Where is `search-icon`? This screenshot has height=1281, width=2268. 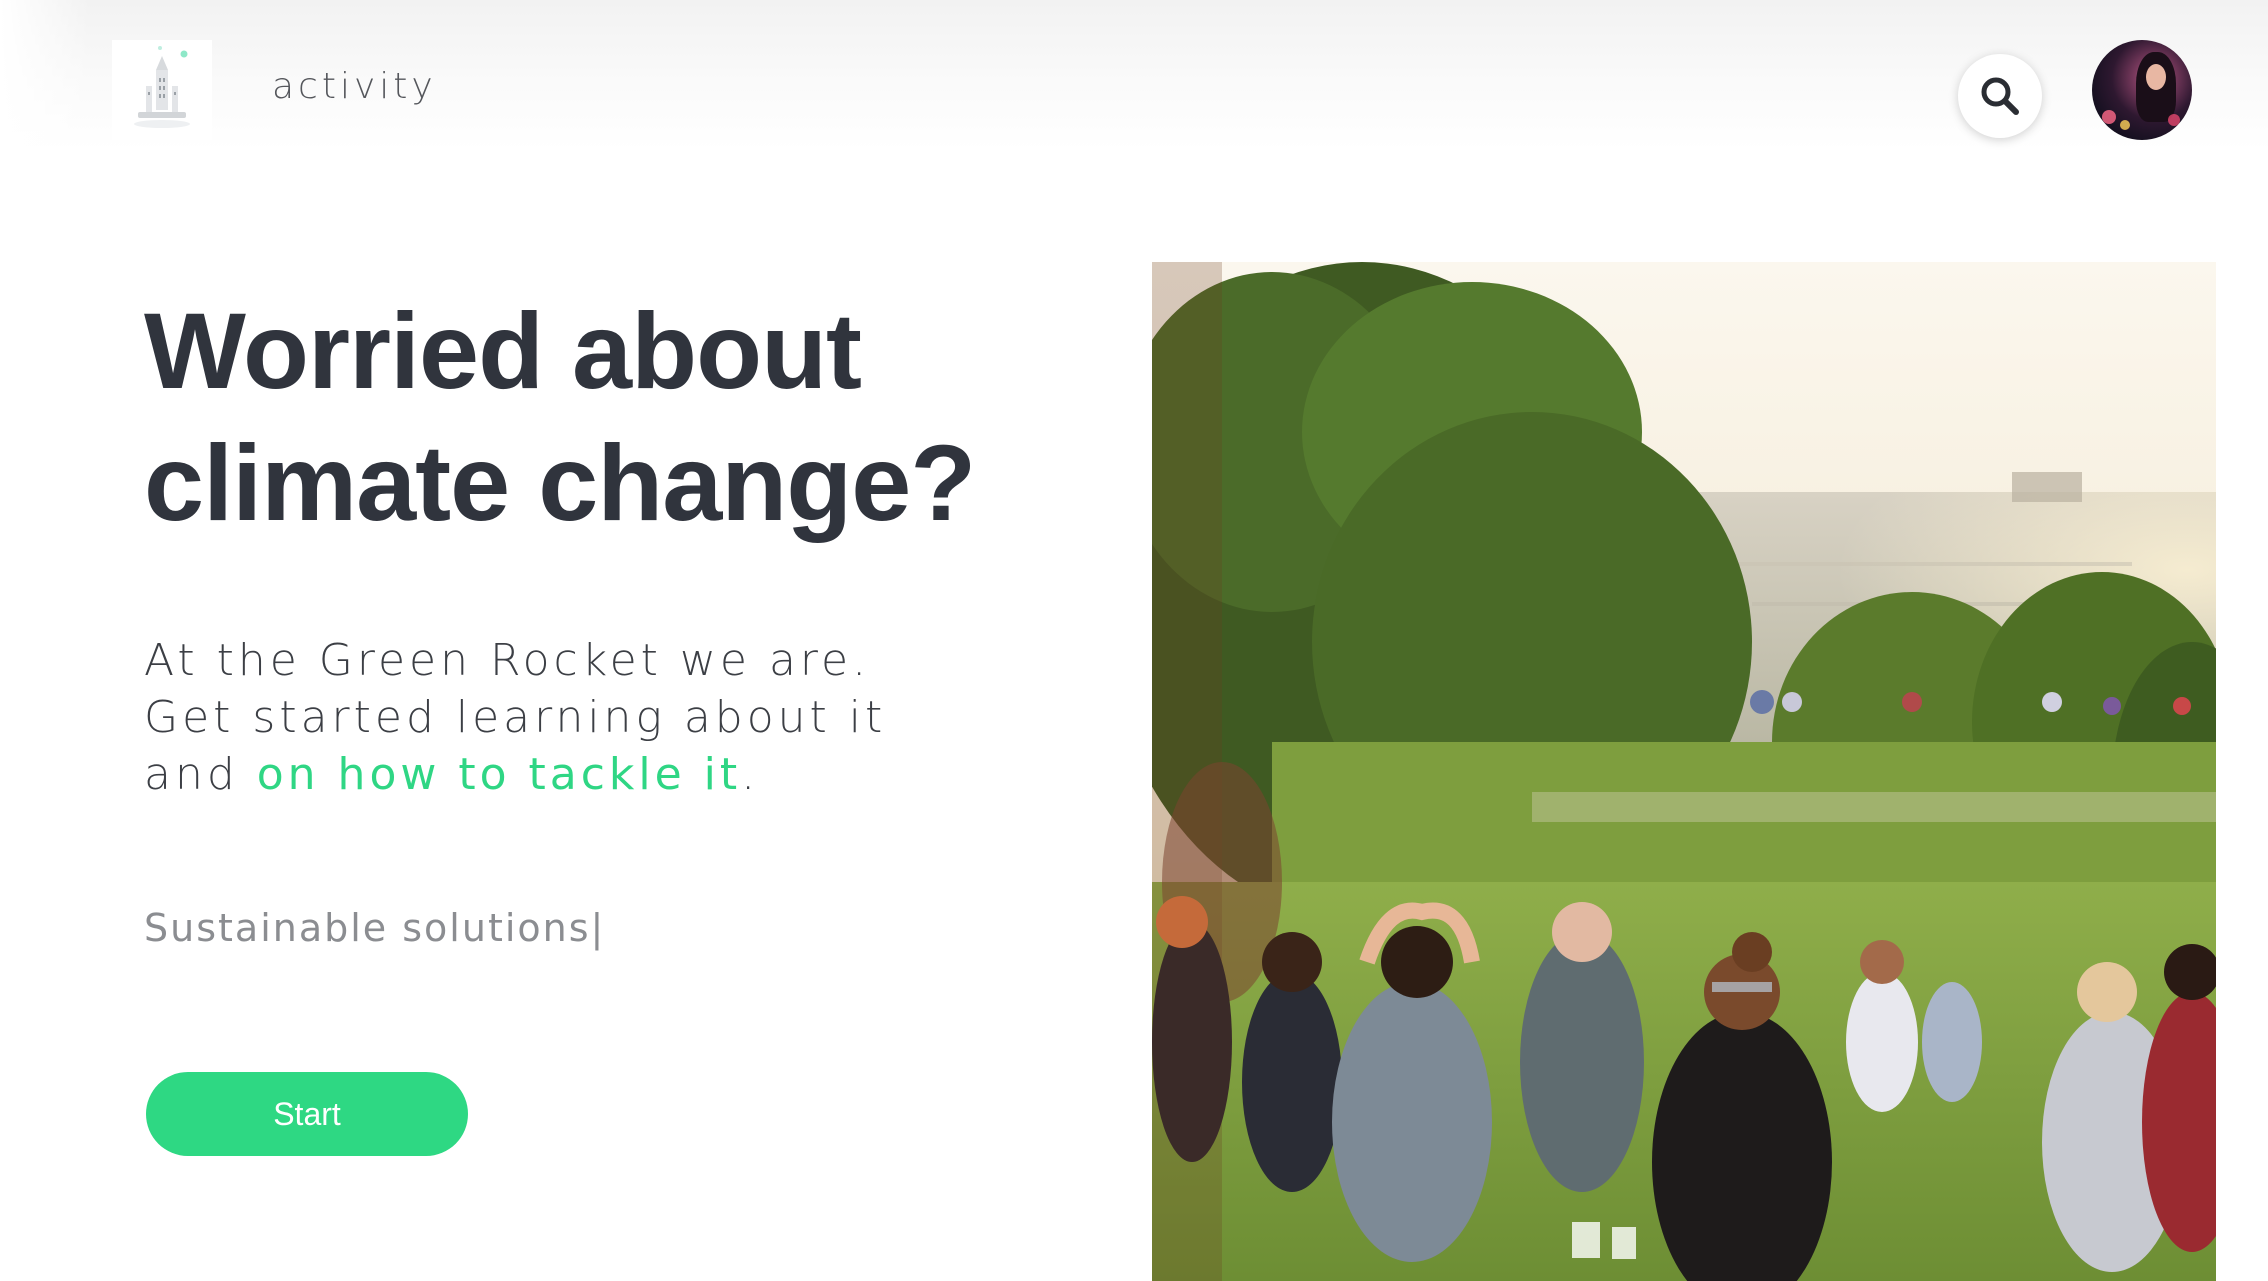 search-icon is located at coordinates (2000, 96).